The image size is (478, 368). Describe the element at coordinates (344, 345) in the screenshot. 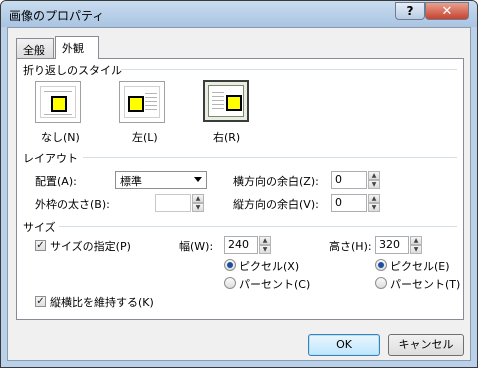

I see `ok-button: OK` at that location.